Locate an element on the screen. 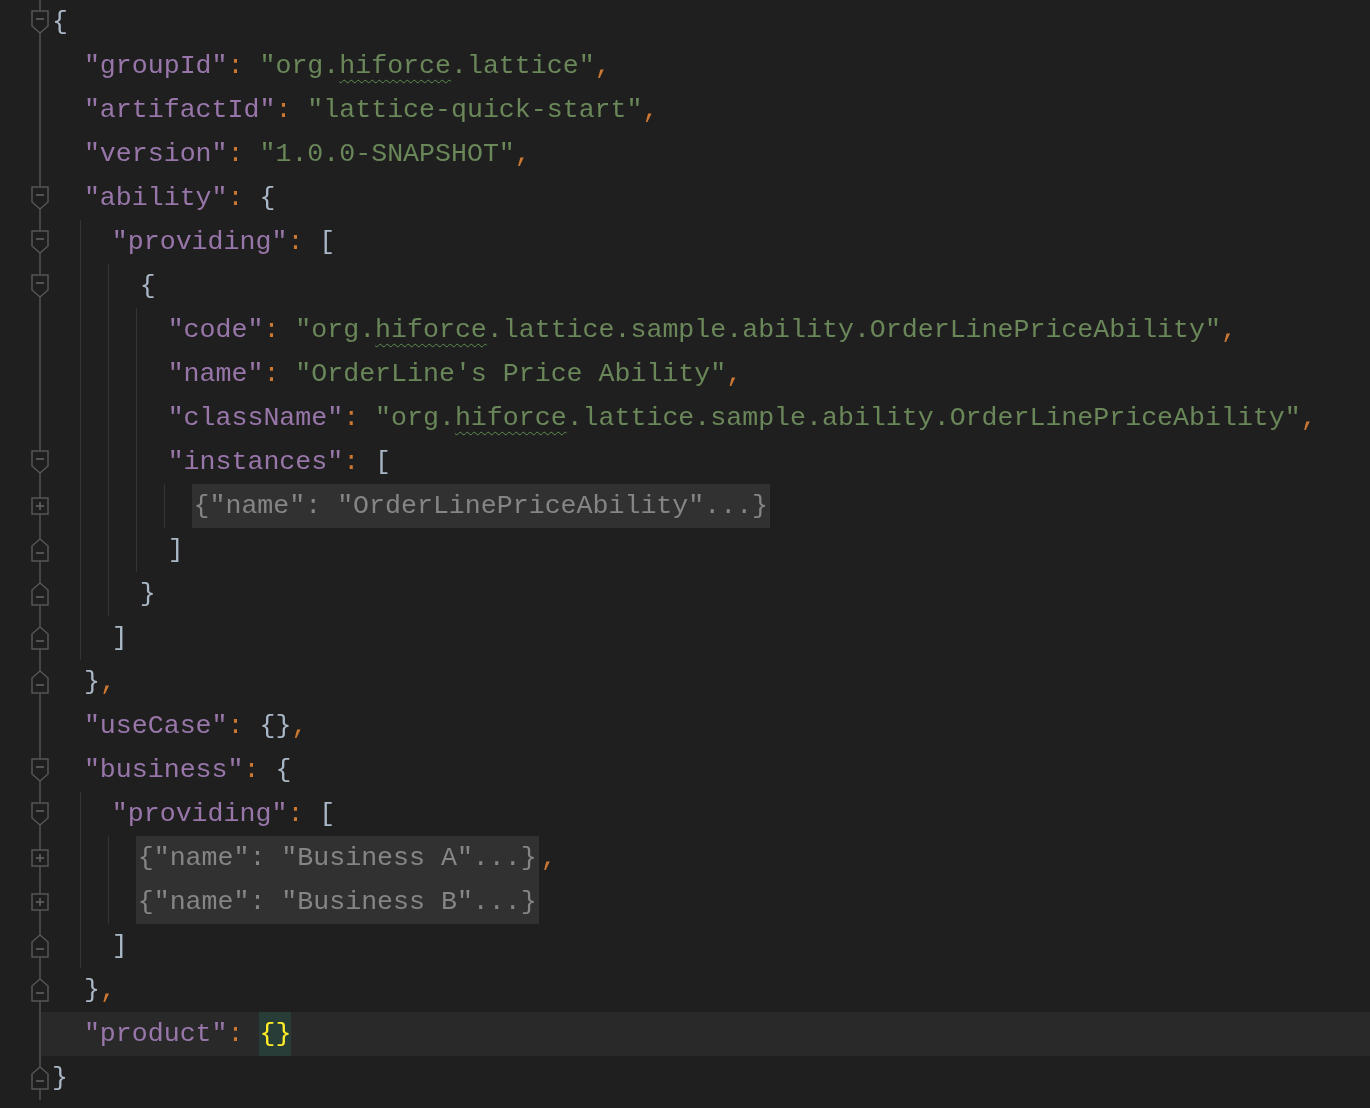 This screenshot has height=1108, width=1370. code-line: "product": {} is located at coordinates (187, 1034).